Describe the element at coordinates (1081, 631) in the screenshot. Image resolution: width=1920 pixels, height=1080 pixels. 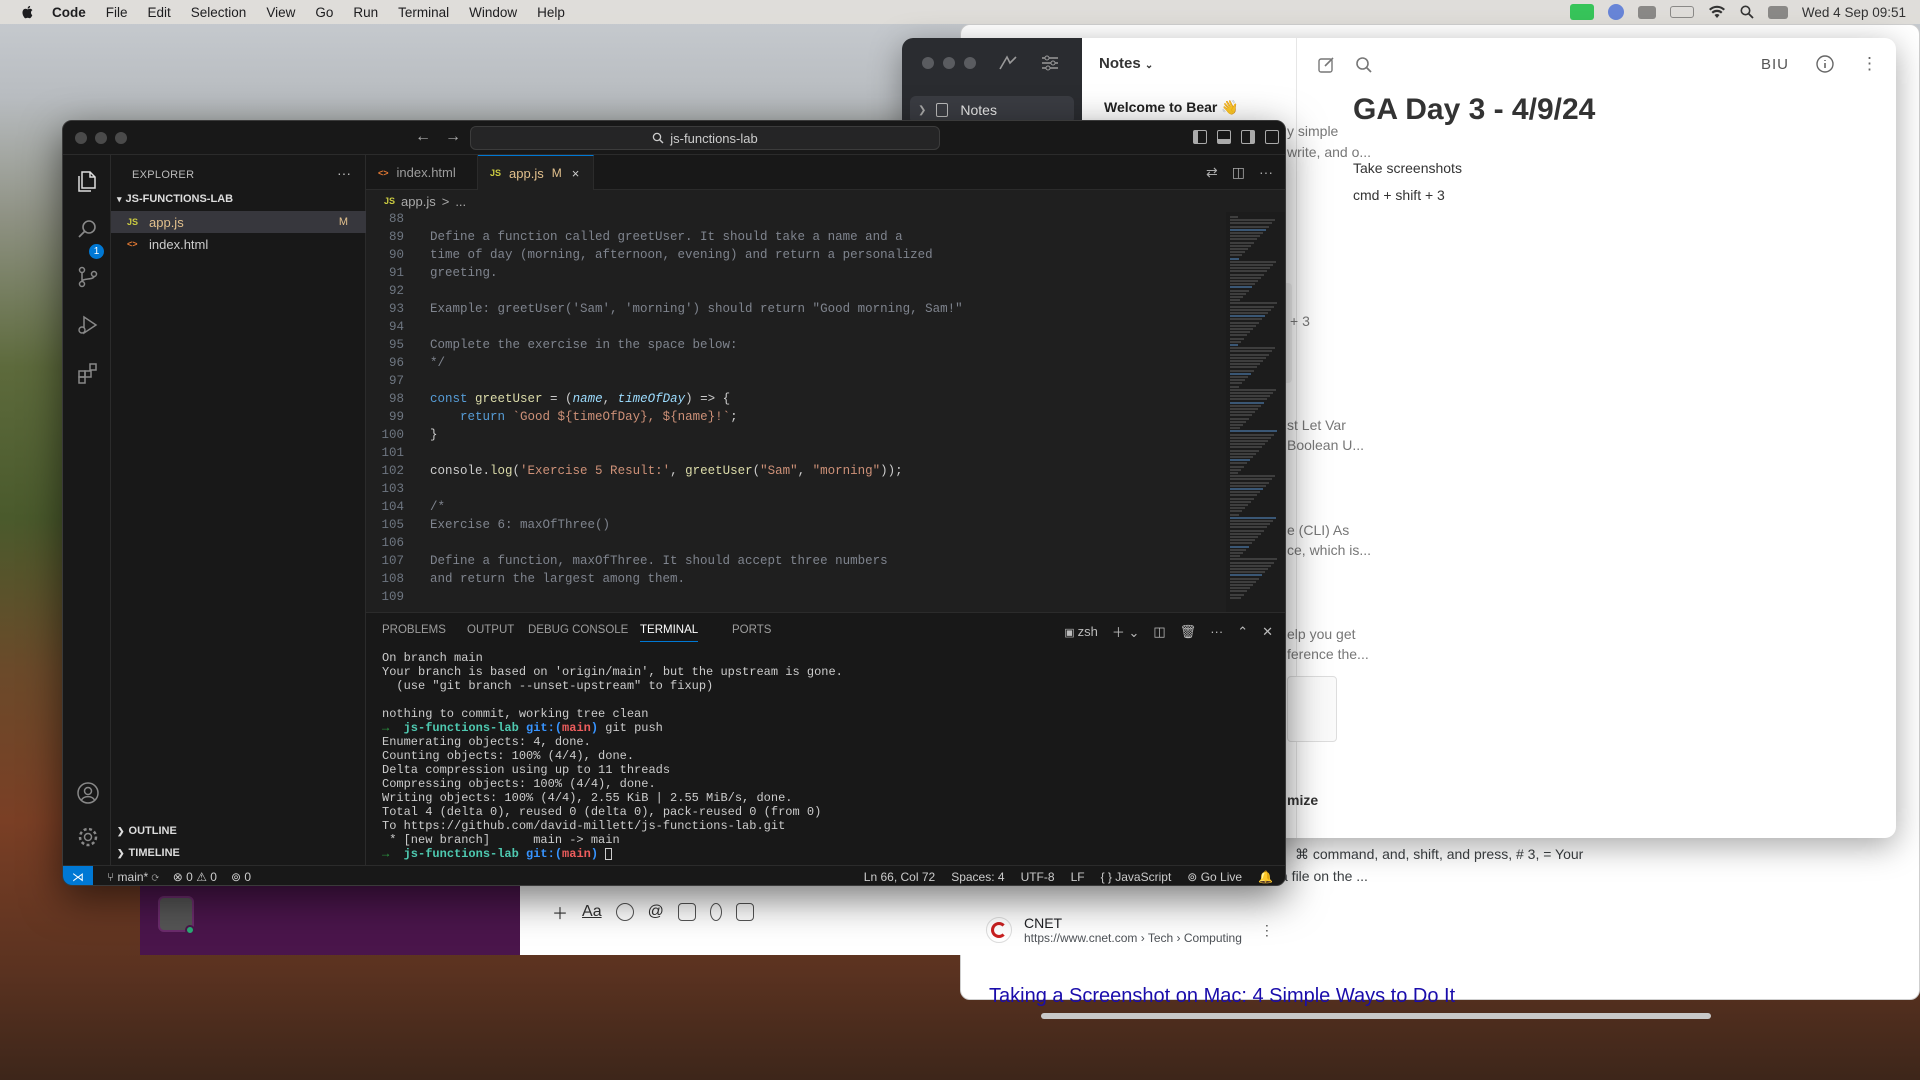
I see `terminal-shell: ▣ zsh` at that location.